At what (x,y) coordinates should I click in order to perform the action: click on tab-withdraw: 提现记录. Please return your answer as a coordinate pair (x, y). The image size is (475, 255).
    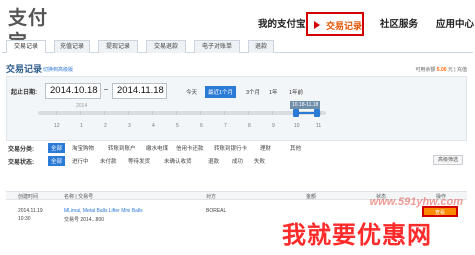
    Looking at the image, I should click on (118, 46).